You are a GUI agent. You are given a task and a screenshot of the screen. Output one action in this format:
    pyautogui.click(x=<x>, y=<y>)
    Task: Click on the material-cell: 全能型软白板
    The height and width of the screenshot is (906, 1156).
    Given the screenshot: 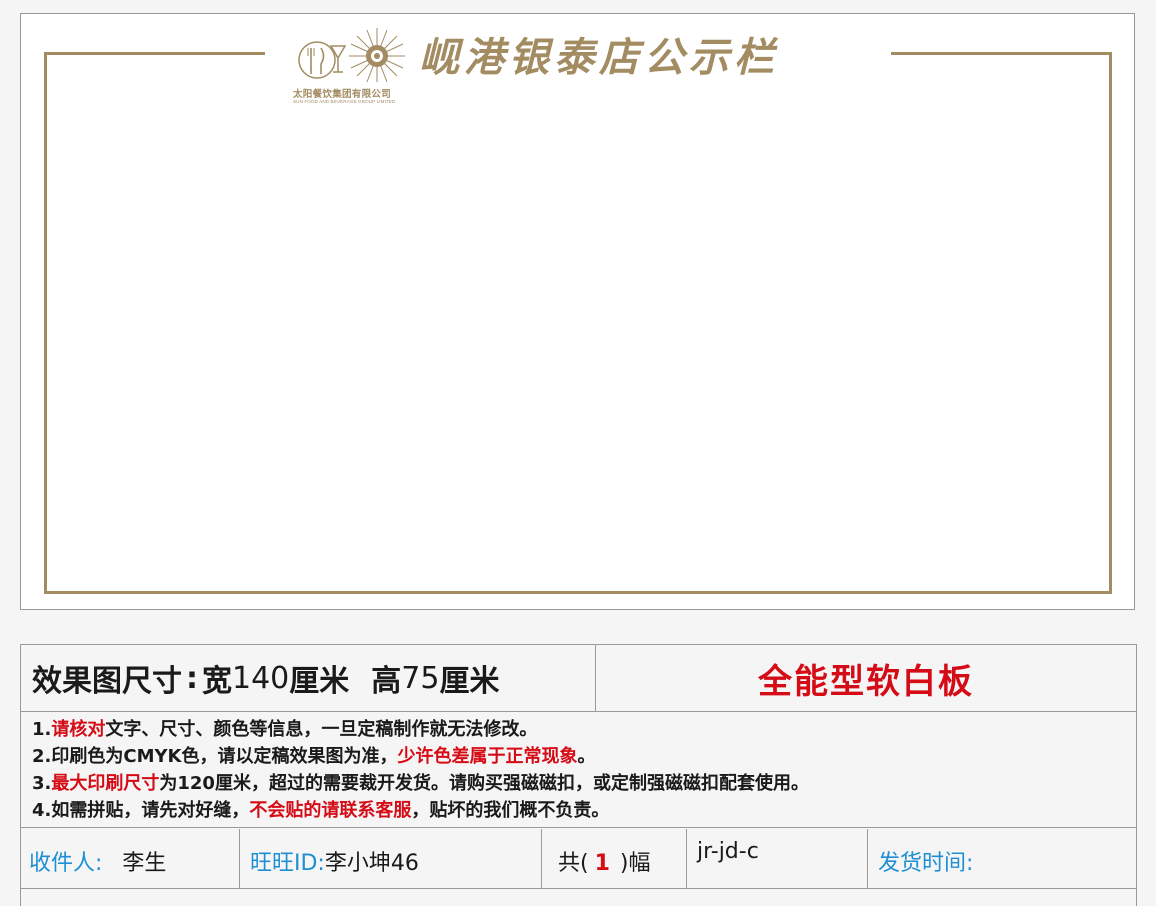 What is the action you would take?
    pyautogui.click(x=866, y=681)
    